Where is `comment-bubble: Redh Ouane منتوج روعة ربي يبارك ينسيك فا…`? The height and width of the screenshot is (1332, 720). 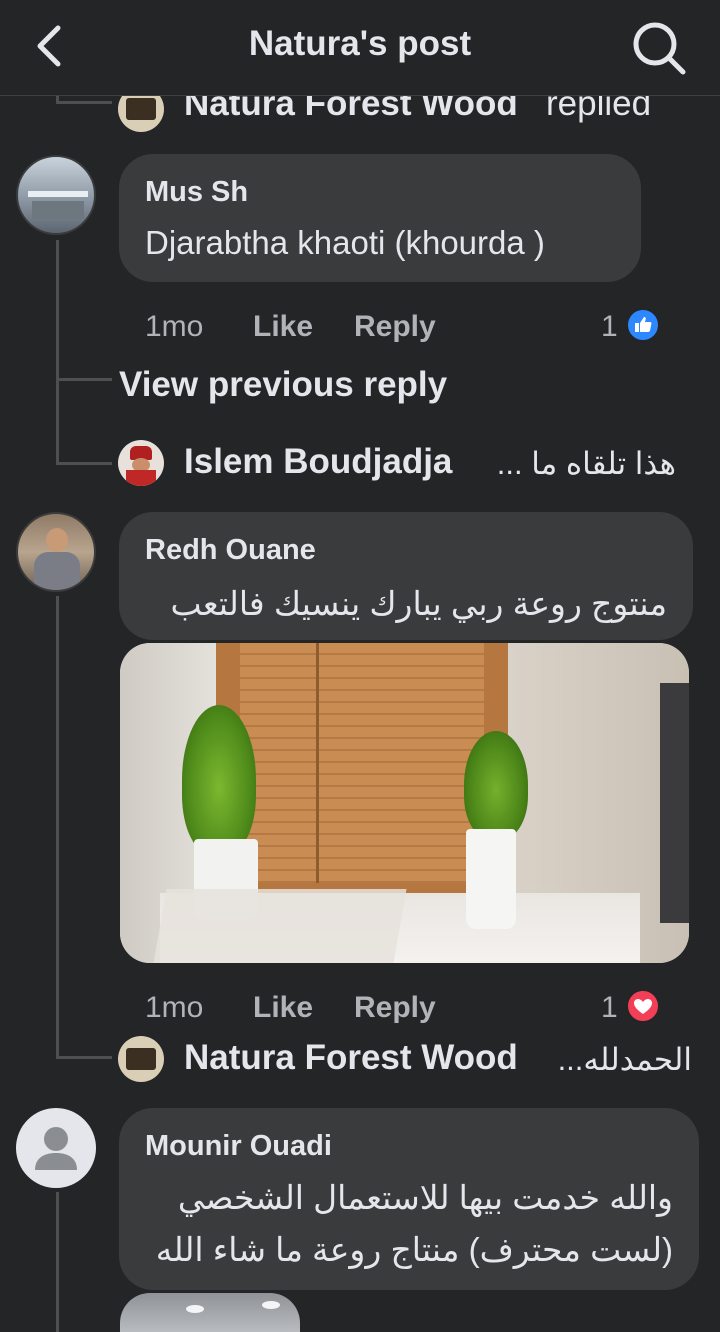
comment-bubble: Redh Ouane منتوج روعة ربي يبارك ينسيك فا… is located at coordinates (406, 576).